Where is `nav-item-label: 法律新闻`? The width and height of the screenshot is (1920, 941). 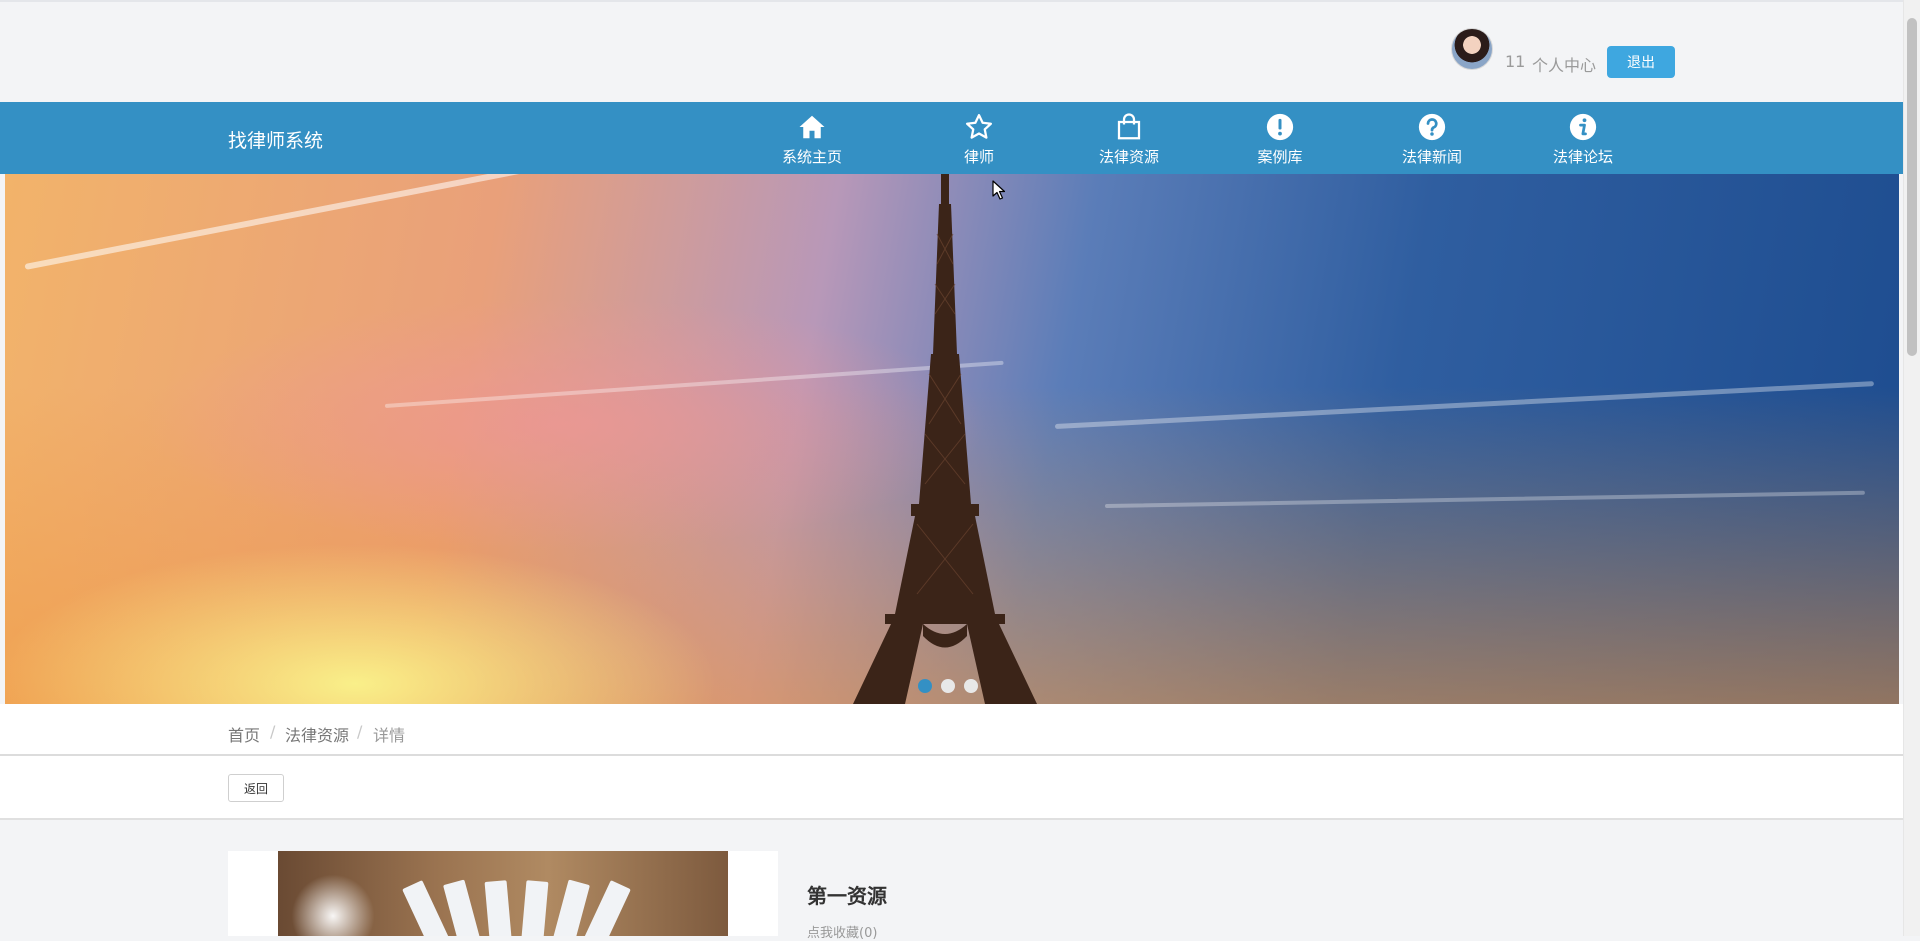 nav-item-label: 法律新闻 is located at coordinates (1431, 157).